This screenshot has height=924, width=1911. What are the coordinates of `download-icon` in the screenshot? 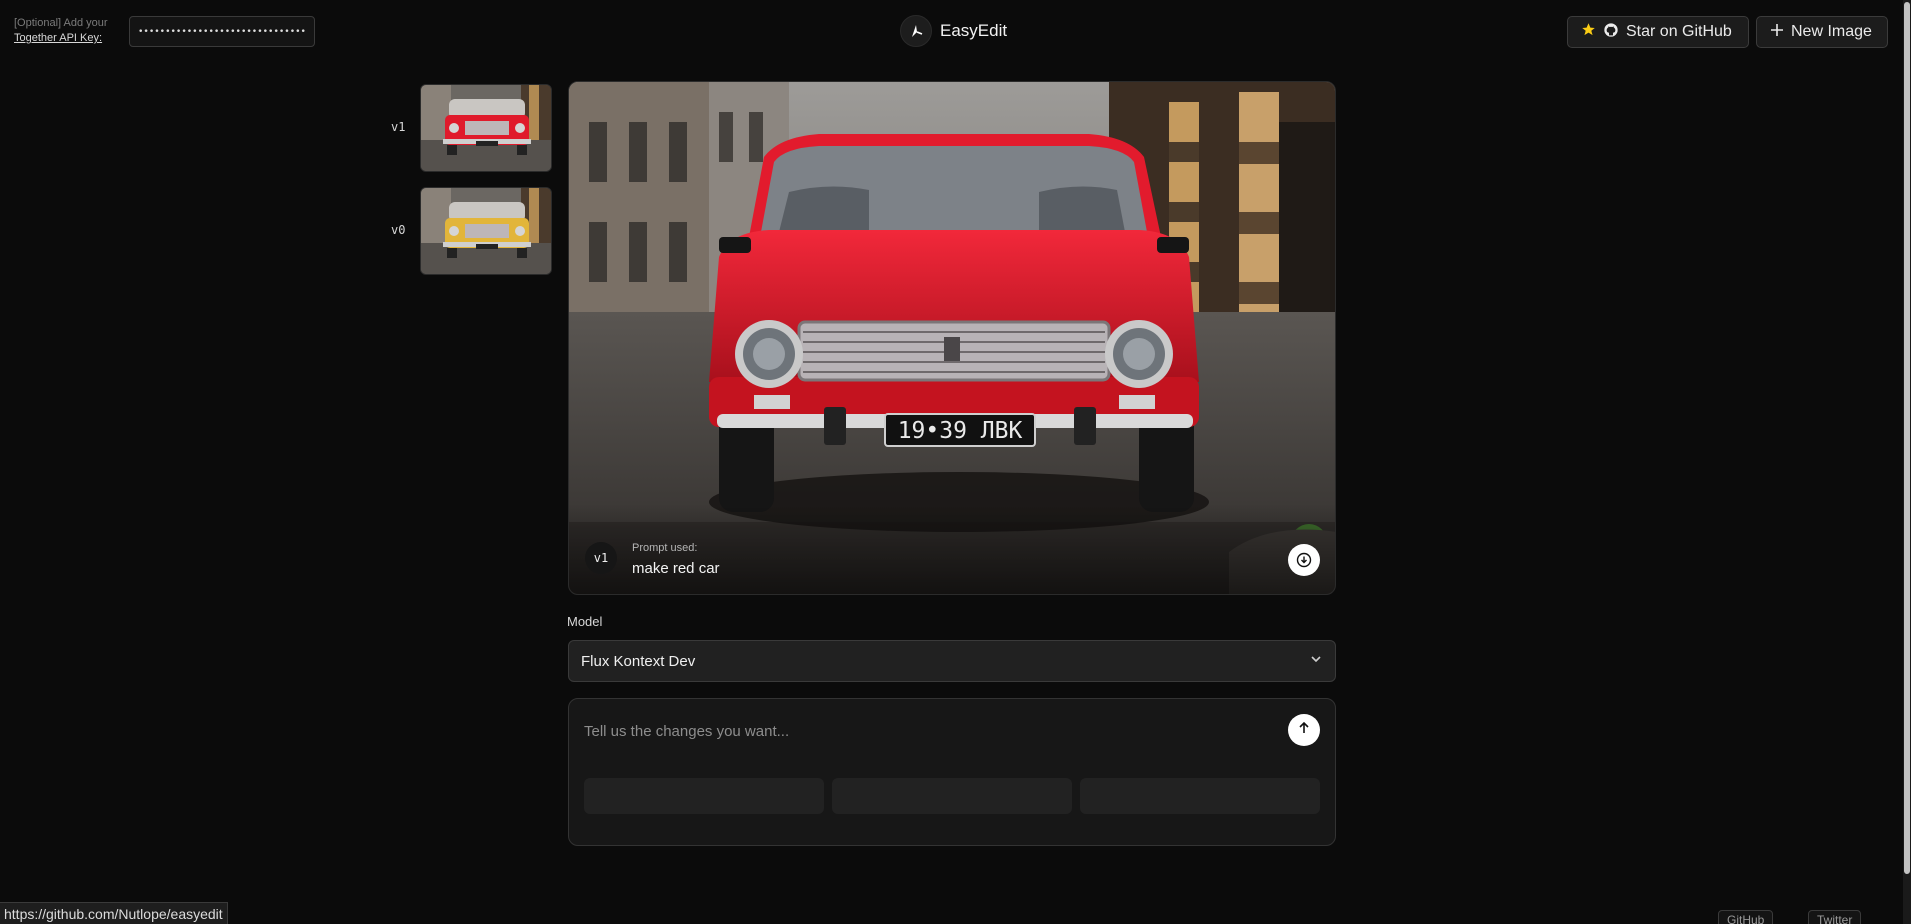 It's located at (1304, 560).